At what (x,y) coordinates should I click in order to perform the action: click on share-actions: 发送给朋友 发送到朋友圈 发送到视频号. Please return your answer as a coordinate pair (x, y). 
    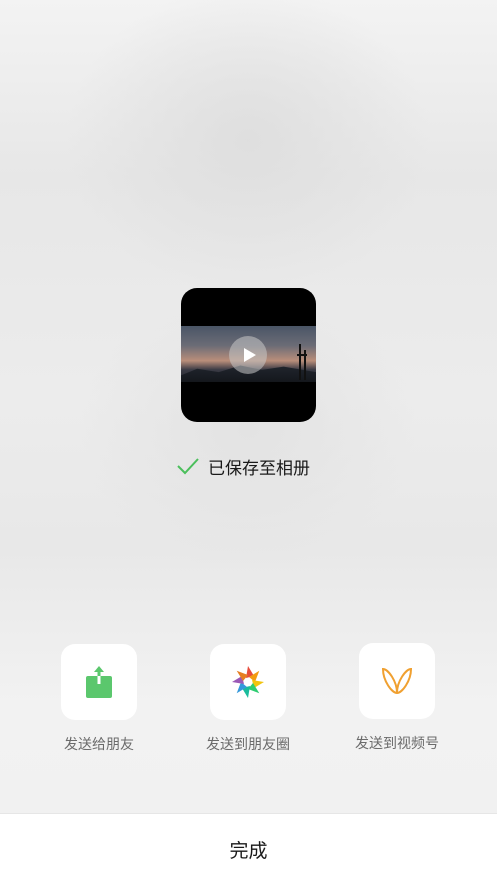
    Looking at the image, I should click on (248, 703).